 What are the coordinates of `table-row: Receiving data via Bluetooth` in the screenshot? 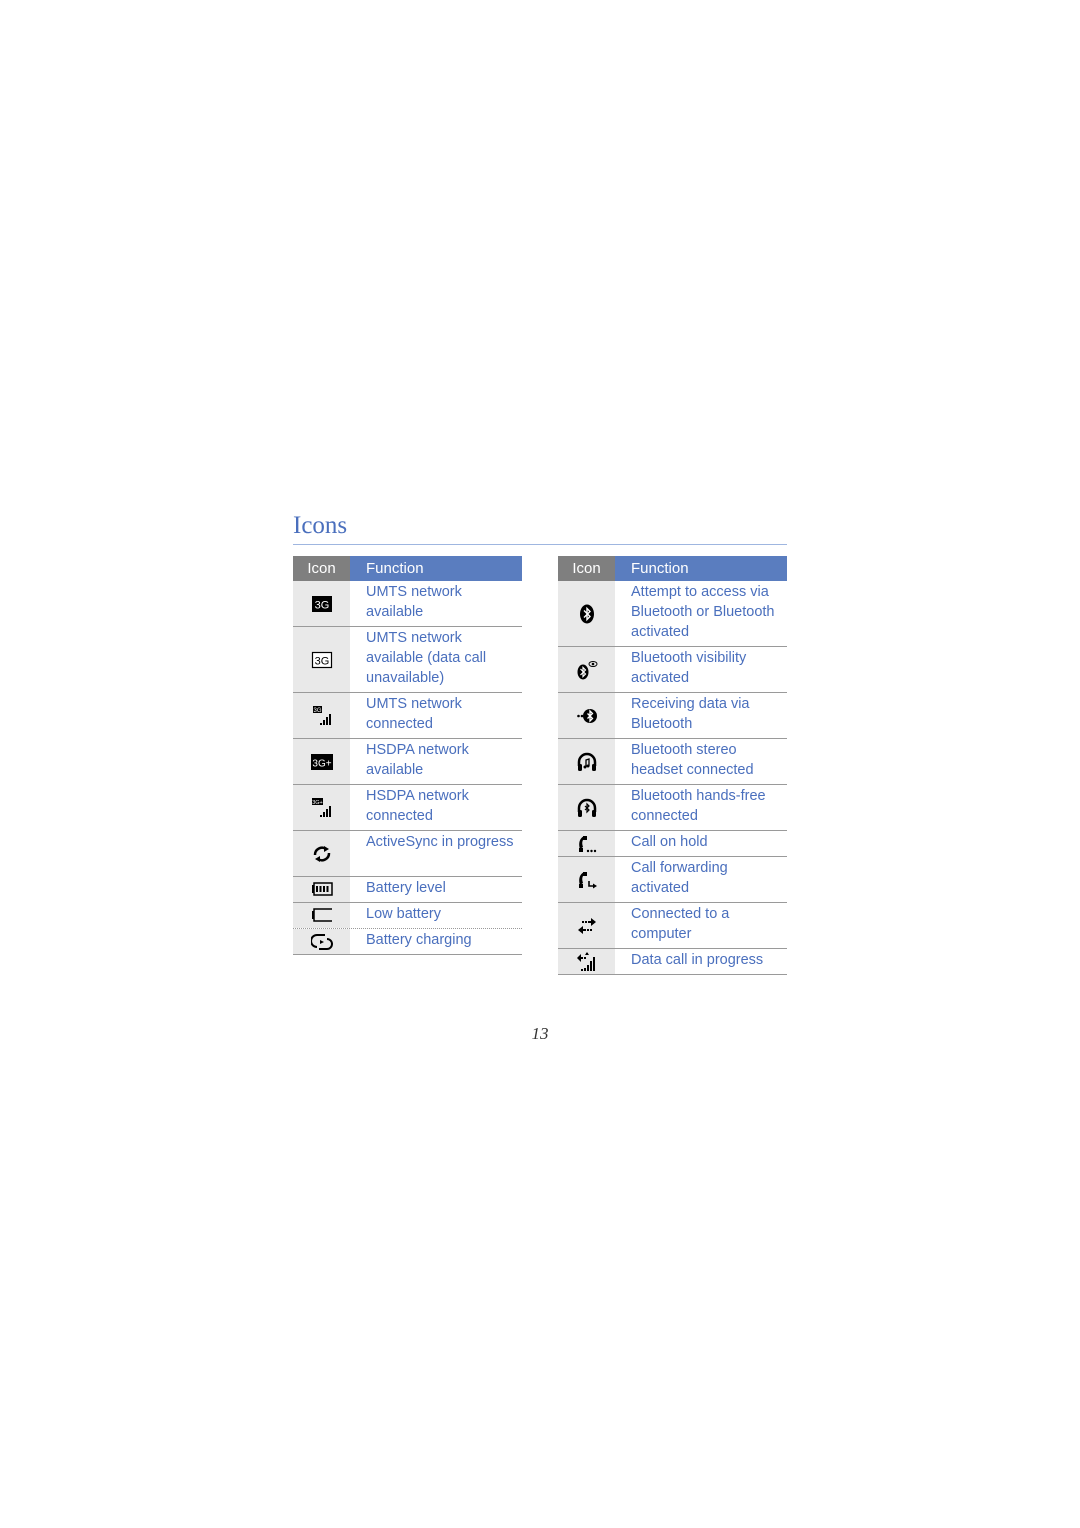 It's located at (672, 716).